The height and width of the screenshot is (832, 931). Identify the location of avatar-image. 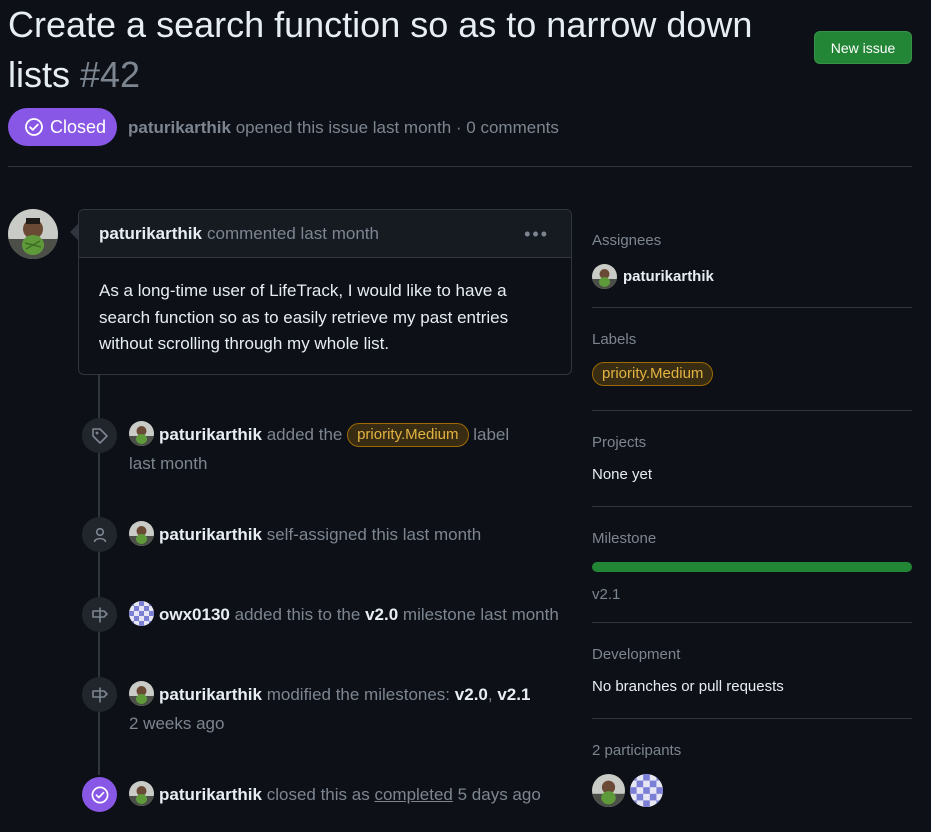
(33, 234).